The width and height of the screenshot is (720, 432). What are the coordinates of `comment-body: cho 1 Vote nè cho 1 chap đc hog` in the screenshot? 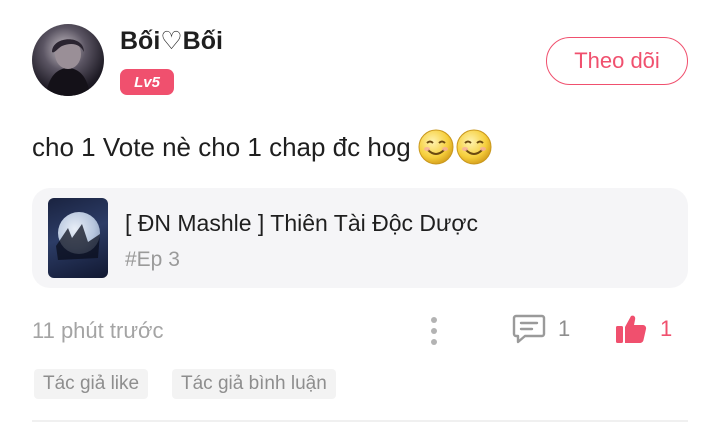 It's located at (262, 147).